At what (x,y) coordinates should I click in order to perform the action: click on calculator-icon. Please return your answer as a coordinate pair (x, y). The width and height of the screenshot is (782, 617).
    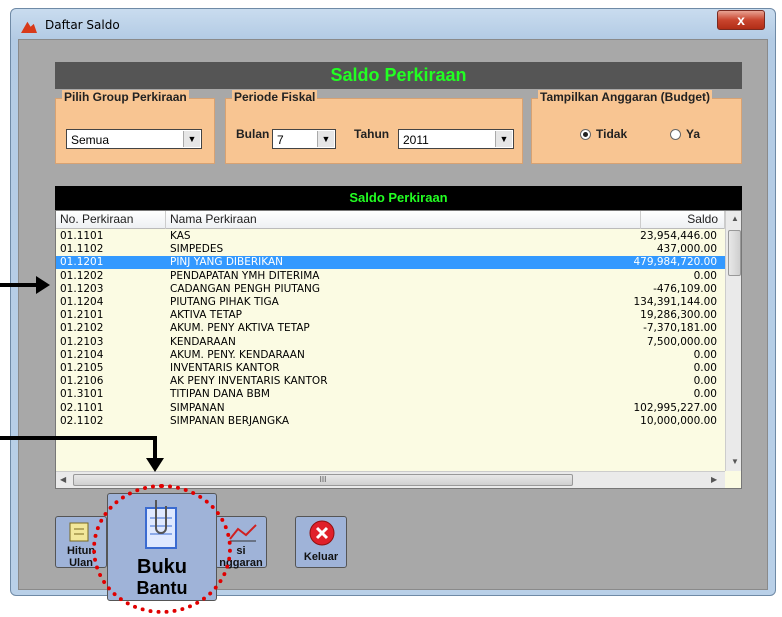
    Looking at the image, I should click on (79, 532).